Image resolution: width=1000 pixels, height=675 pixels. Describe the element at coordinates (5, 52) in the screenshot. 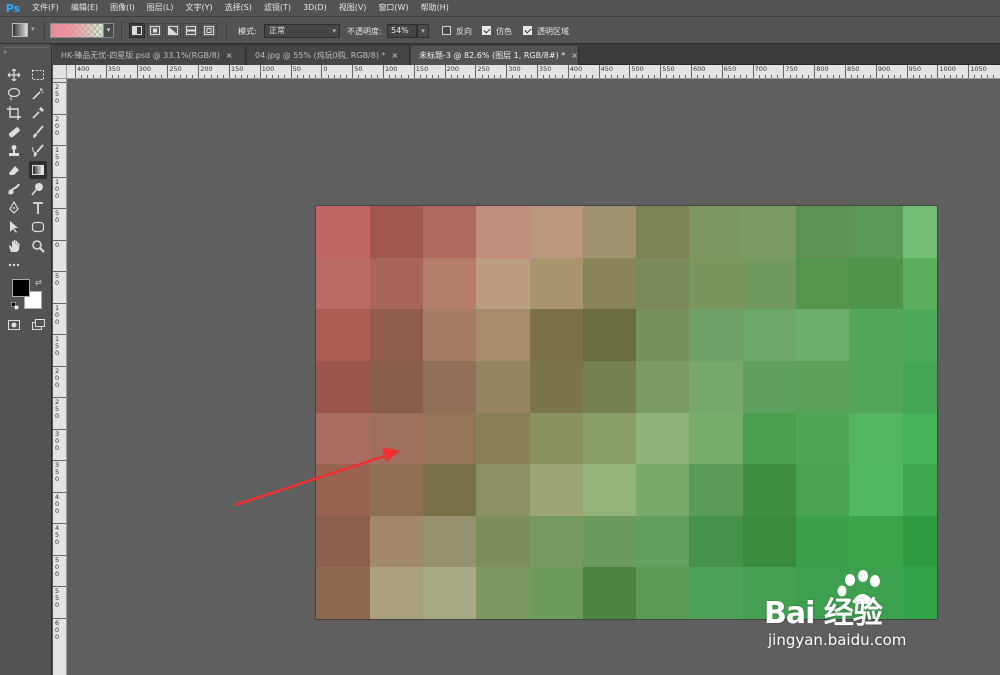

I see `collapse-panel-icon: »` at that location.